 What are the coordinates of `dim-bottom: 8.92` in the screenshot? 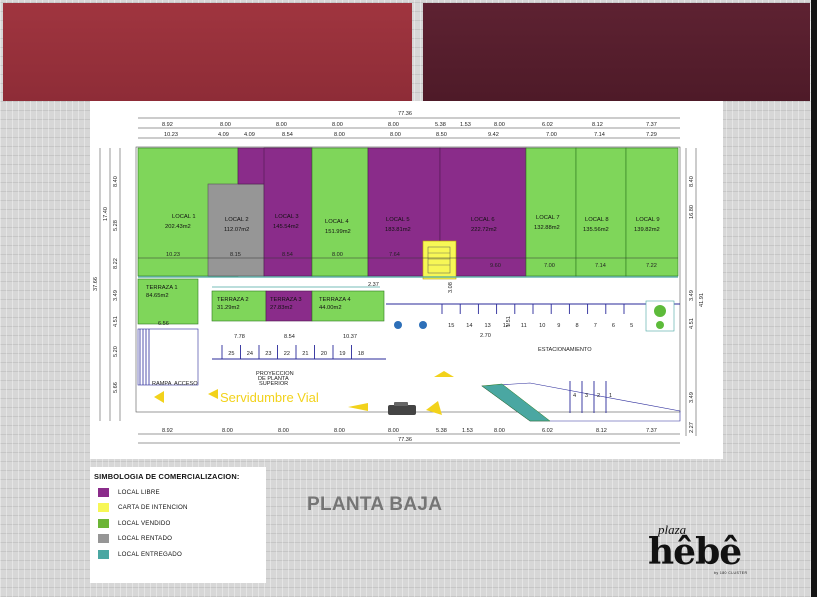 It's located at (167, 431).